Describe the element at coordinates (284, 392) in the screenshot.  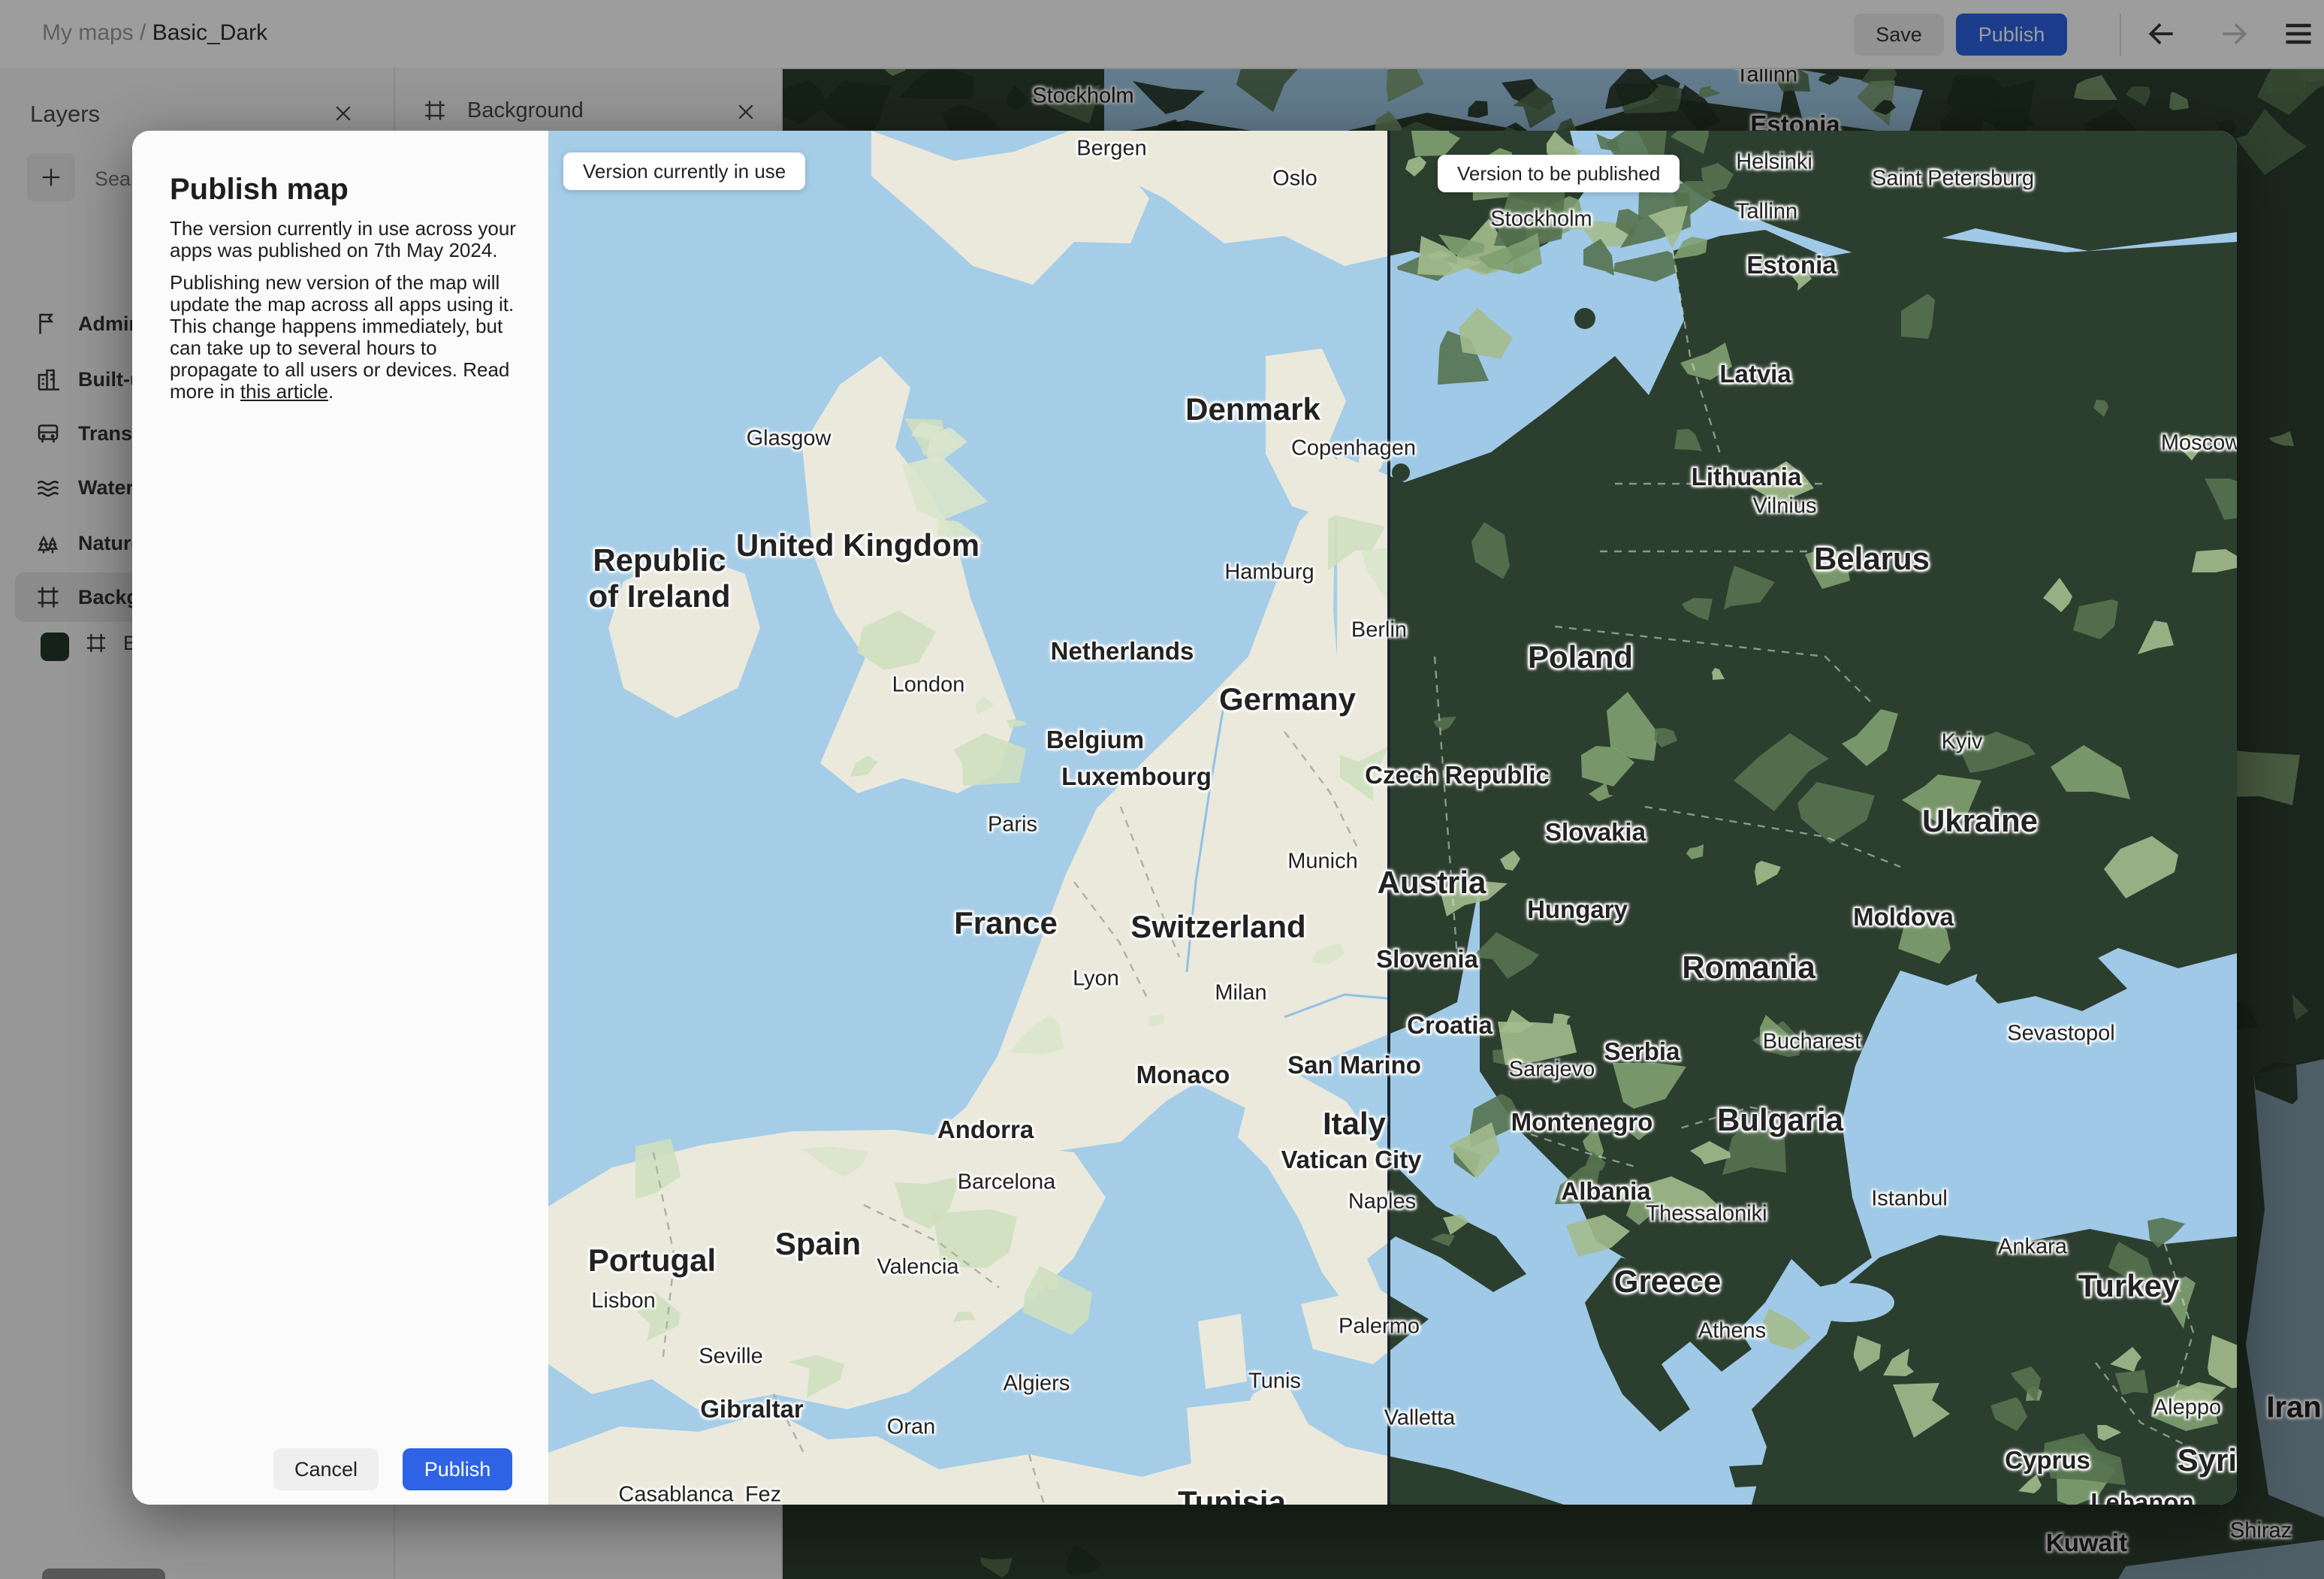
I see `this-article-link: this article` at that location.